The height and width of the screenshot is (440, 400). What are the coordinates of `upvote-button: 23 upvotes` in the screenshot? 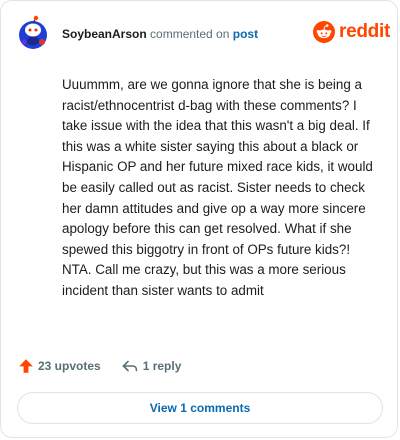 It's located at (59, 366).